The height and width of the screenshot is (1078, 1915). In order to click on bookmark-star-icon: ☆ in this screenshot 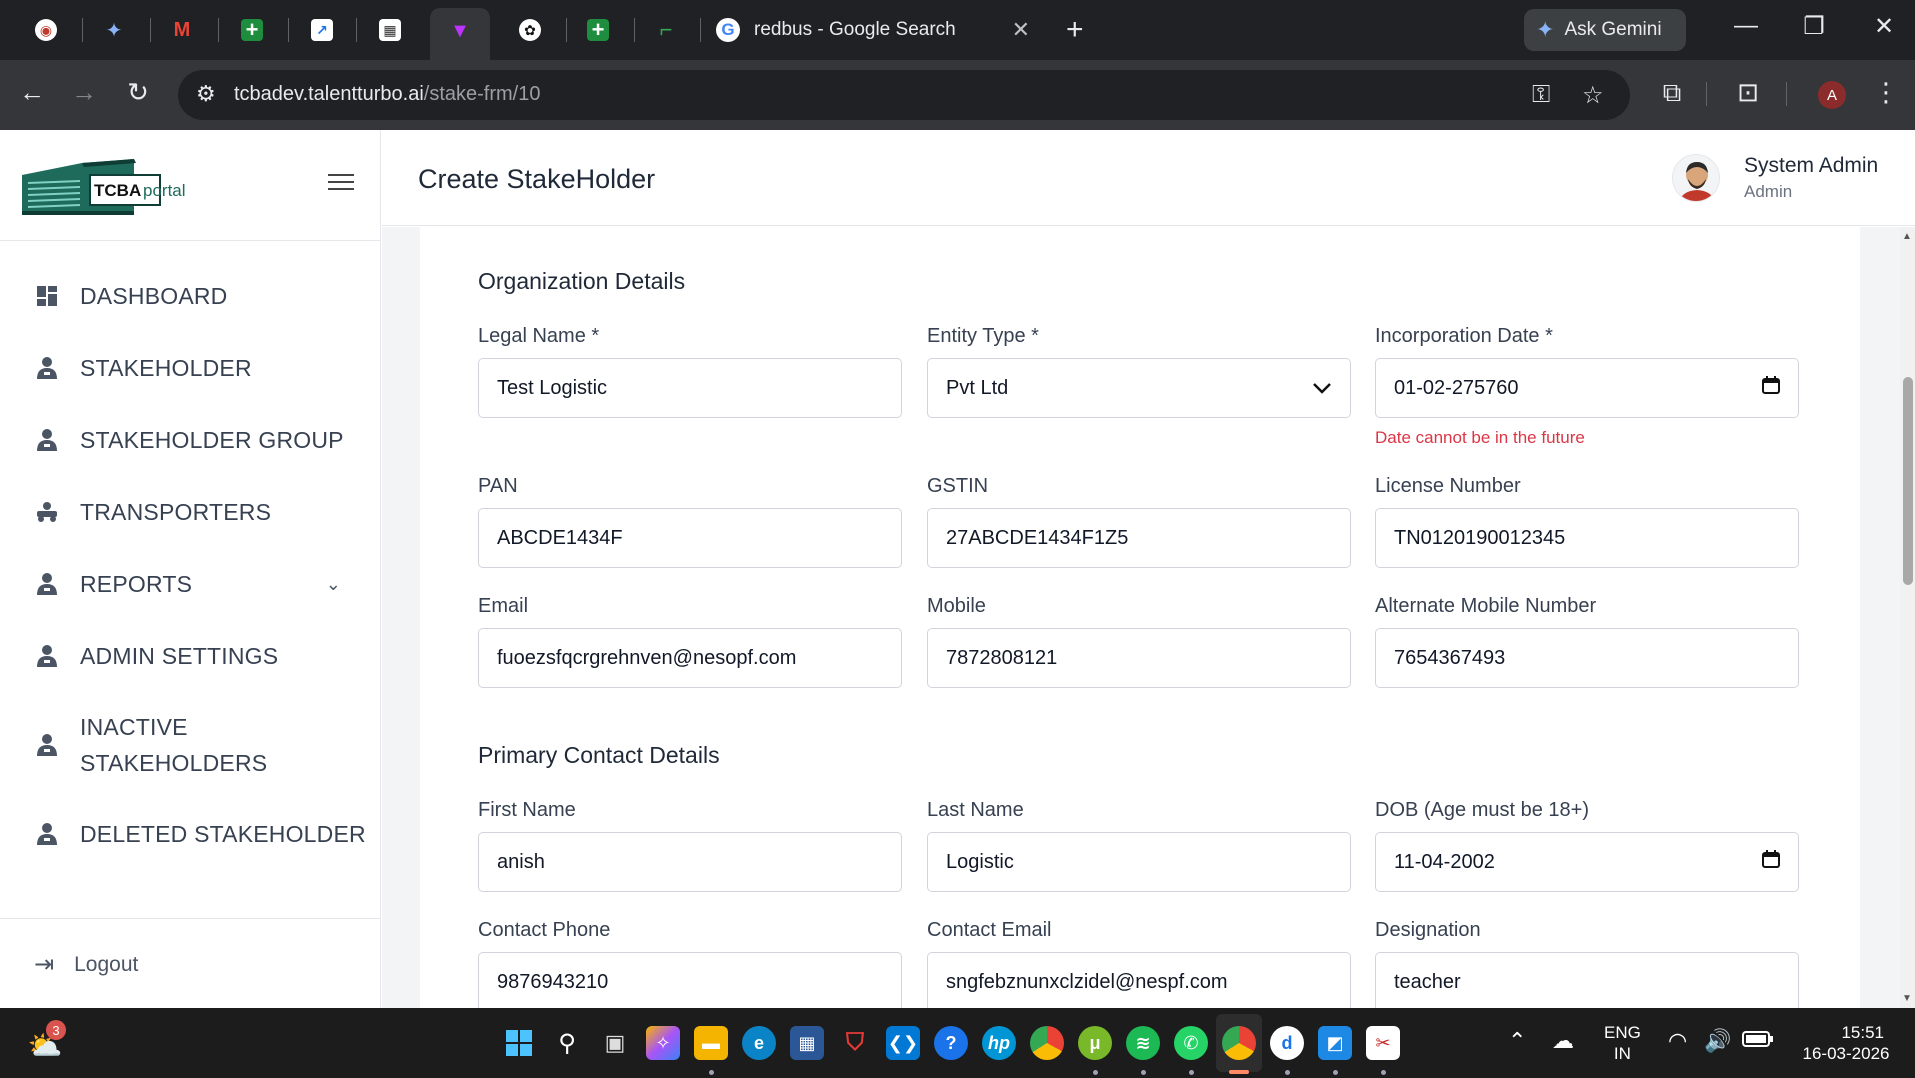, I will do `click(1593, 95)`.